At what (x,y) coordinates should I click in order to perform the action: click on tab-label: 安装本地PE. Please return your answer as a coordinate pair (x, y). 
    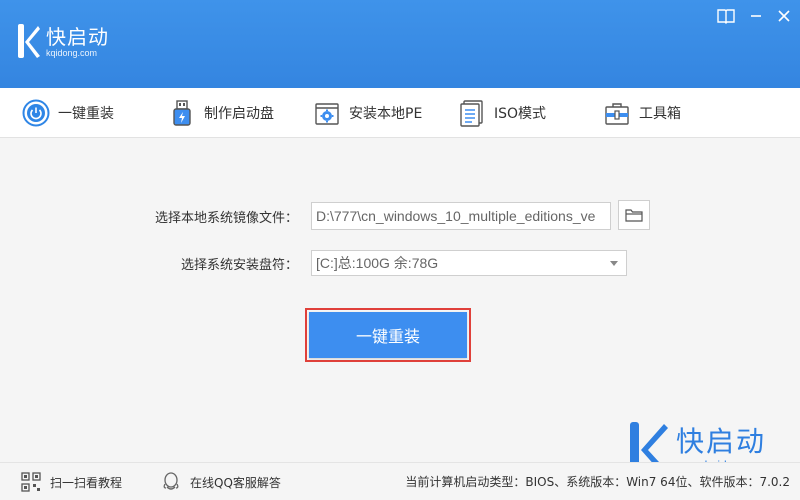
    Looking at the image, I should click on (386, 114).